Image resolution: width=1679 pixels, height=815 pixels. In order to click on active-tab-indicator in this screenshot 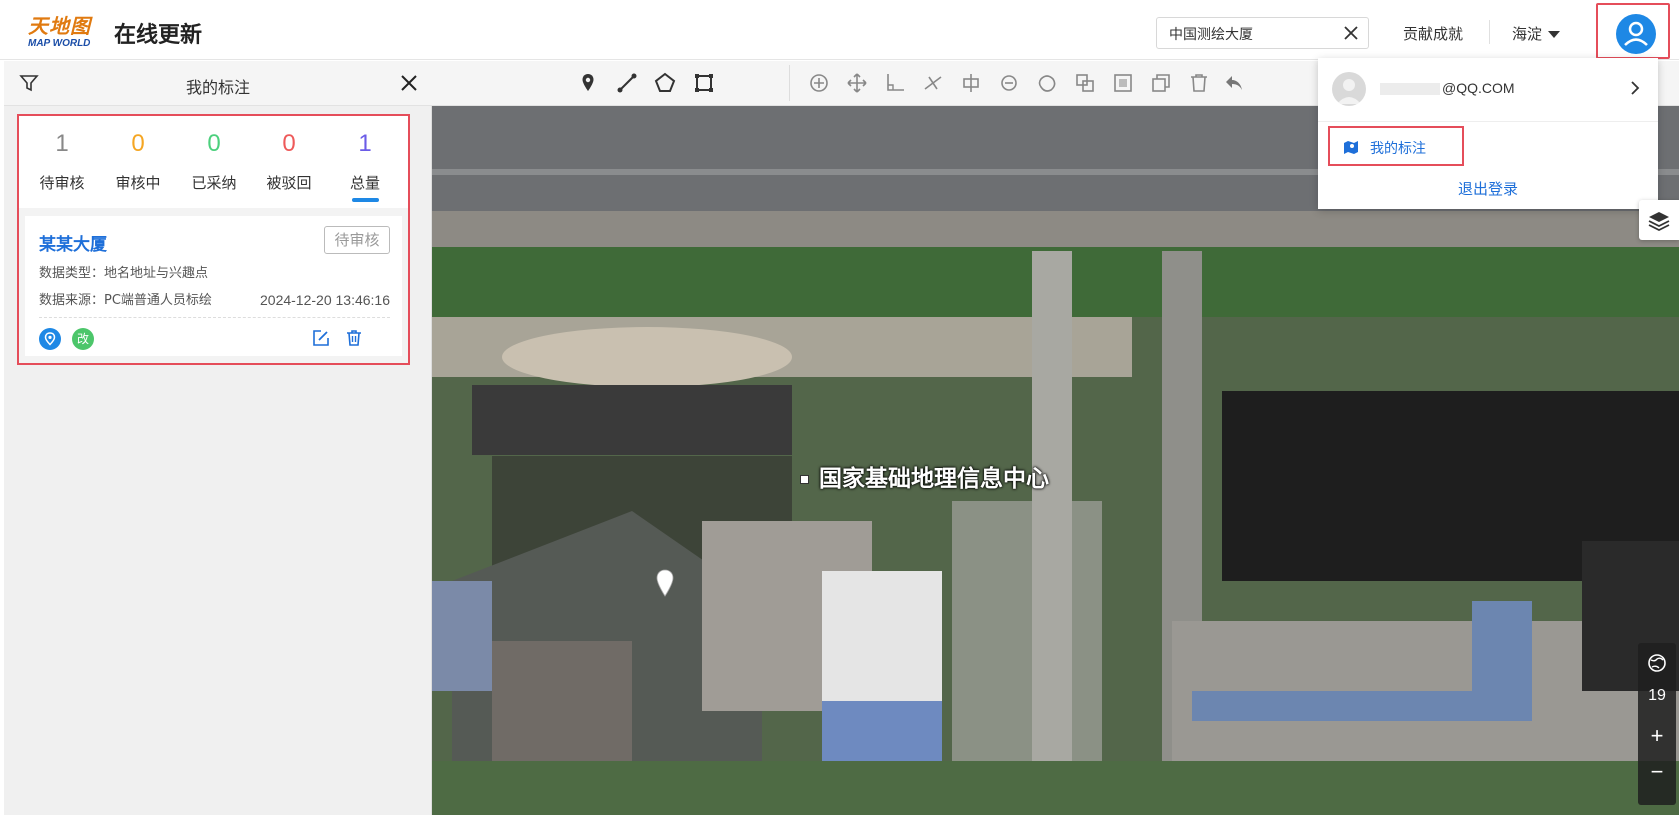, I will do `click(365, 200)`.